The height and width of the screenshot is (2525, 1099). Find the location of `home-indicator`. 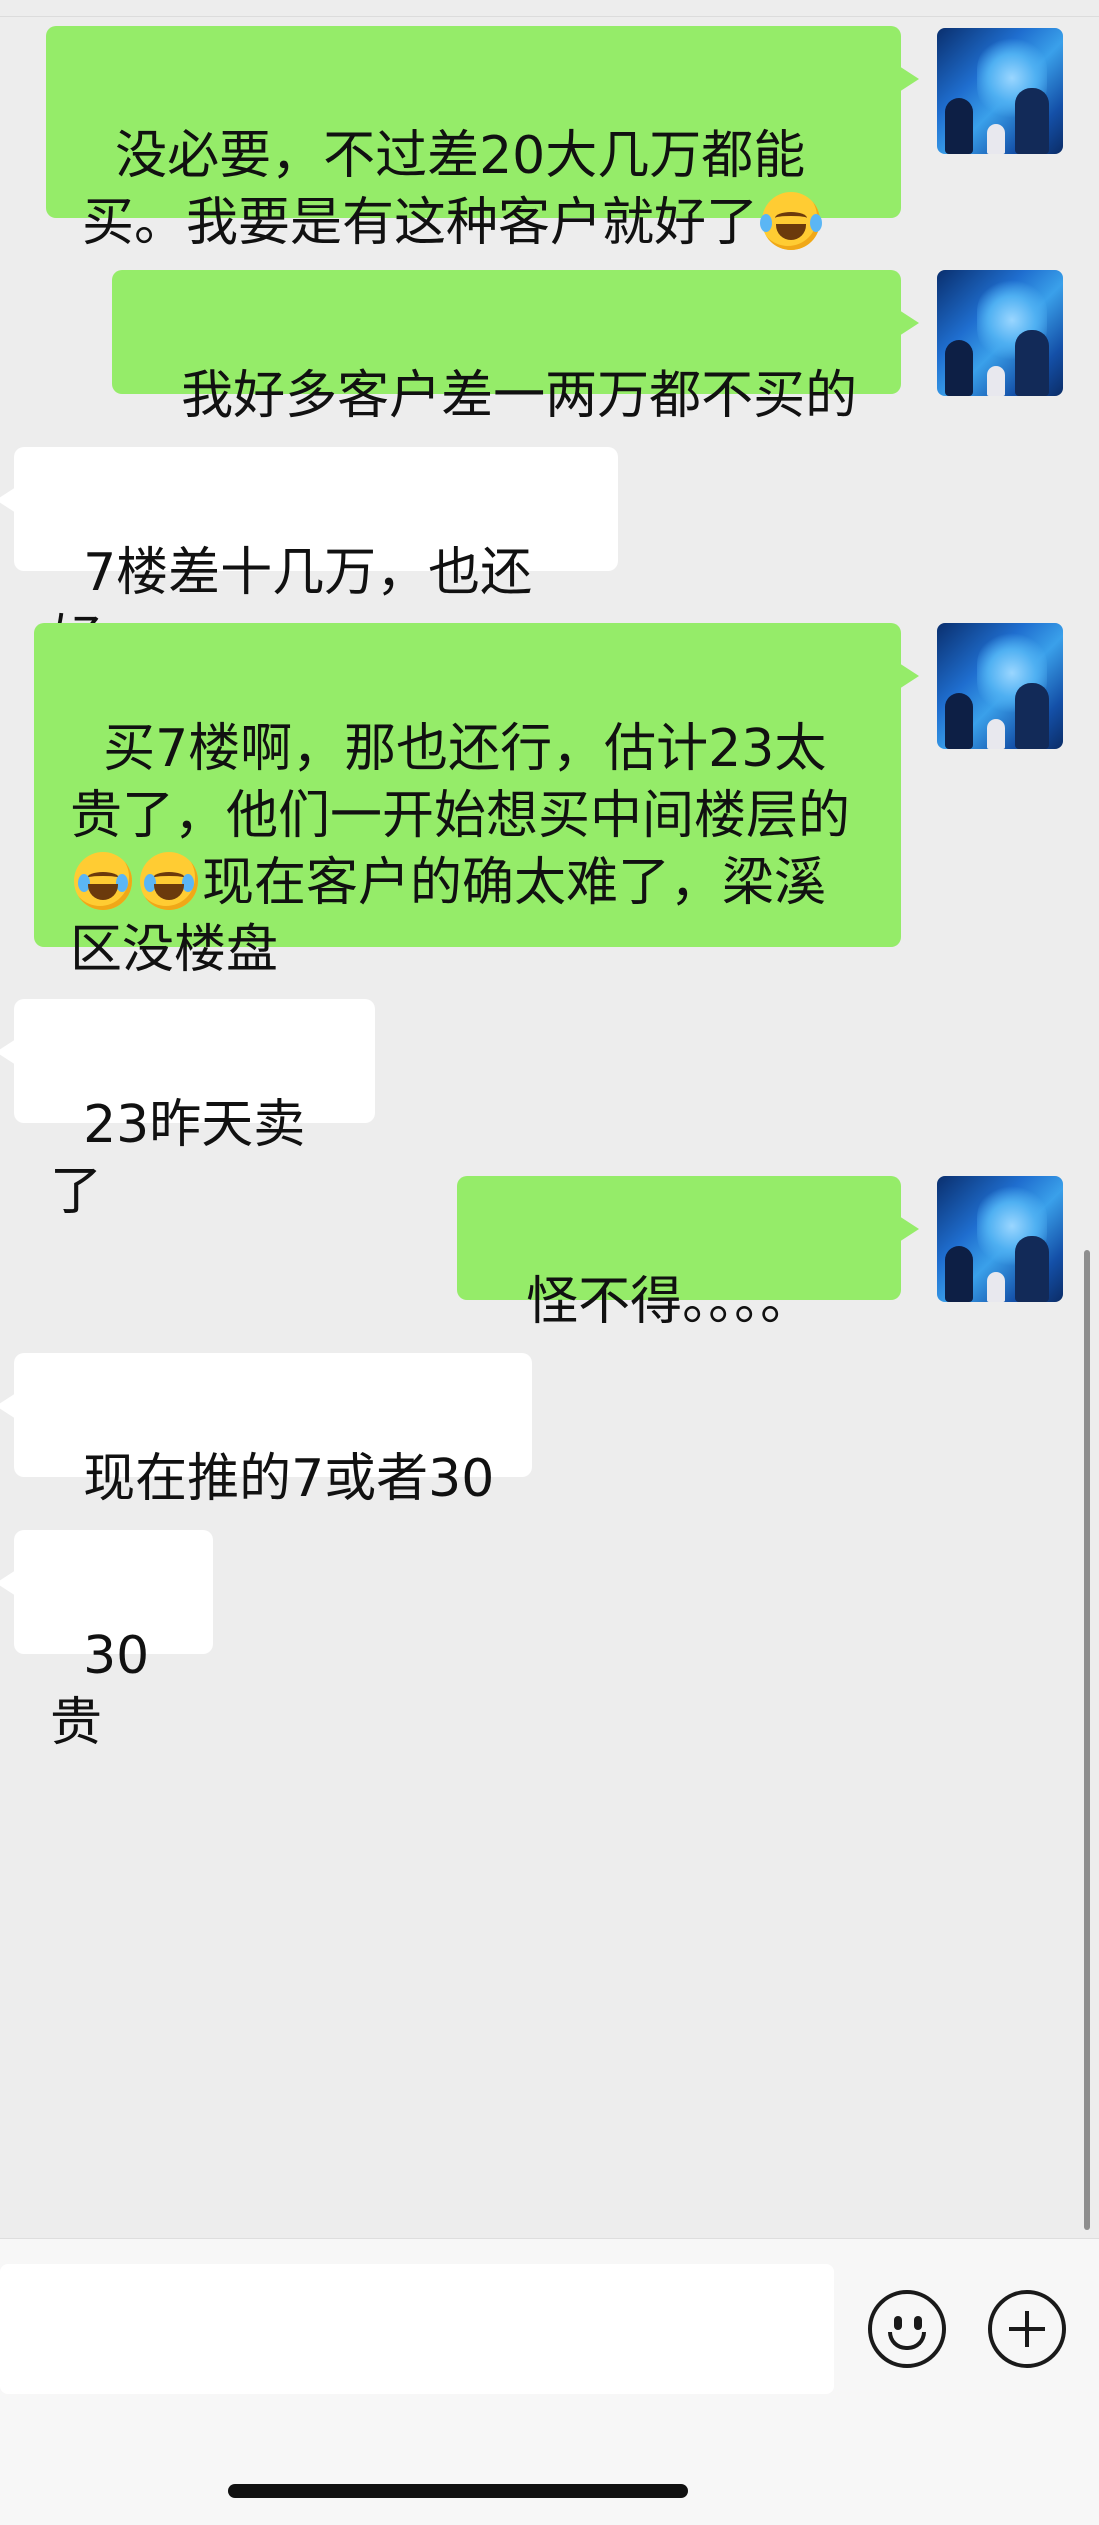

home-indicator is located at coordinates (458, 2491).